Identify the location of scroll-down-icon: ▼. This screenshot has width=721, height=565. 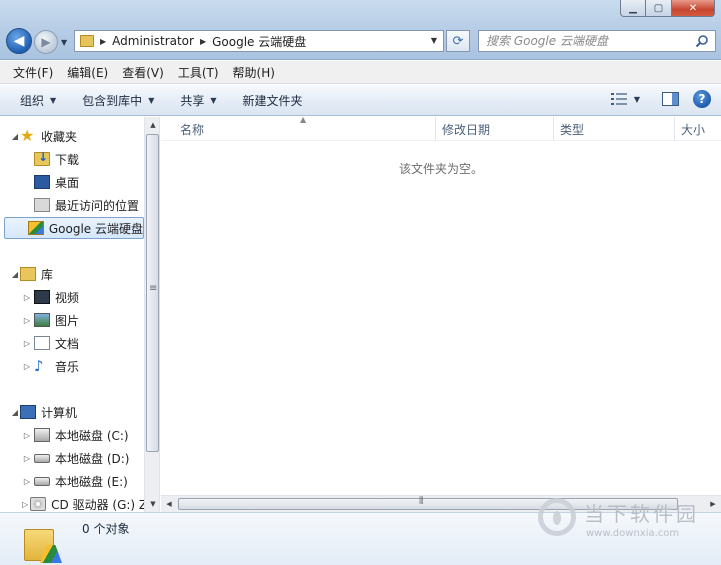
(152, 504).